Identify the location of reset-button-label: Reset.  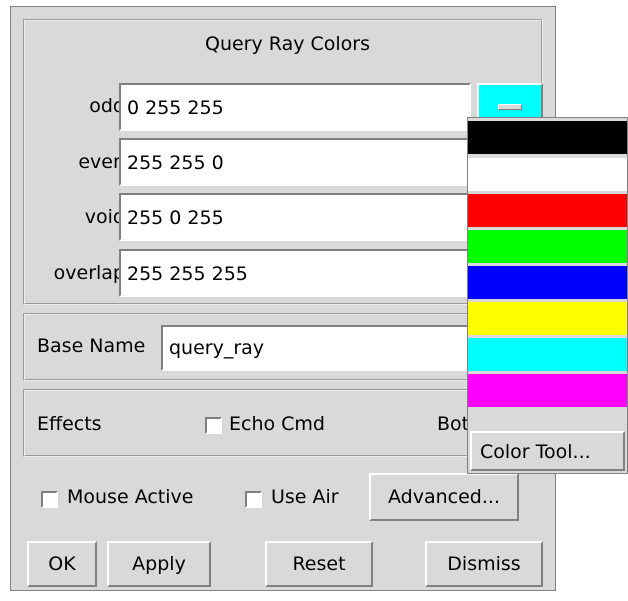
(319, 564).